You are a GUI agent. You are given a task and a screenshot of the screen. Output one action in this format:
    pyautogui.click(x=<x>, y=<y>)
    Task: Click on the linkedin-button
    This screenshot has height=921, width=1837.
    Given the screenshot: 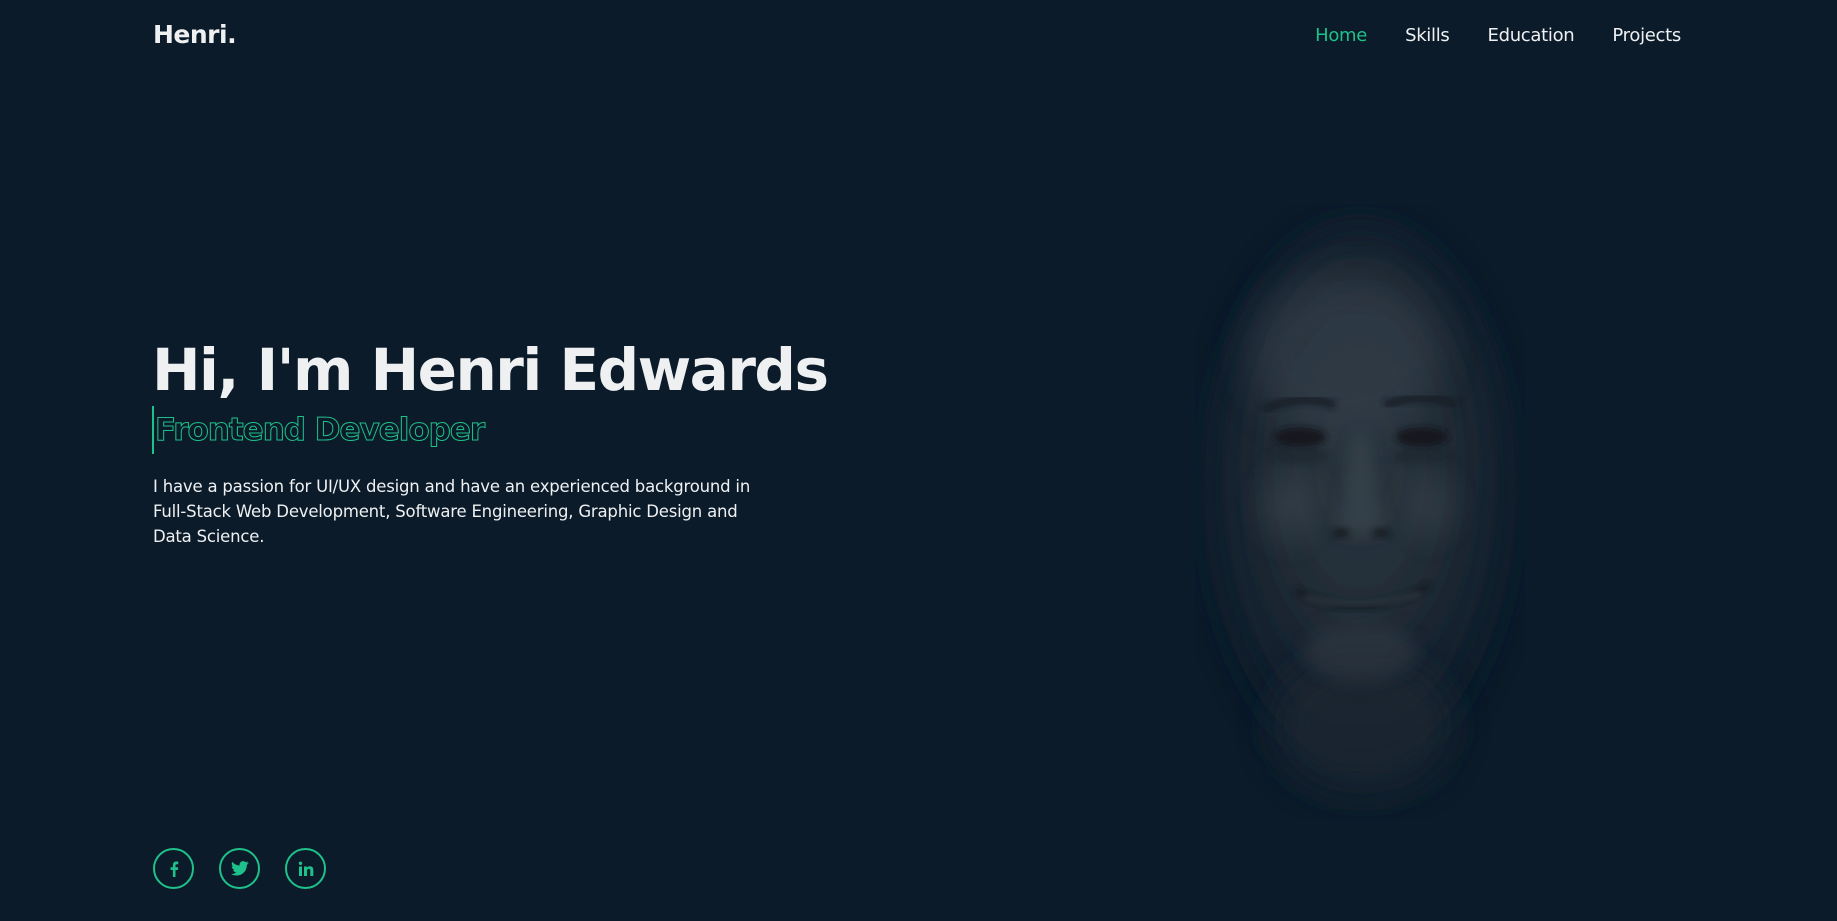 What is the action you would take?
    pyautogui.click(x=305, y=868)
    